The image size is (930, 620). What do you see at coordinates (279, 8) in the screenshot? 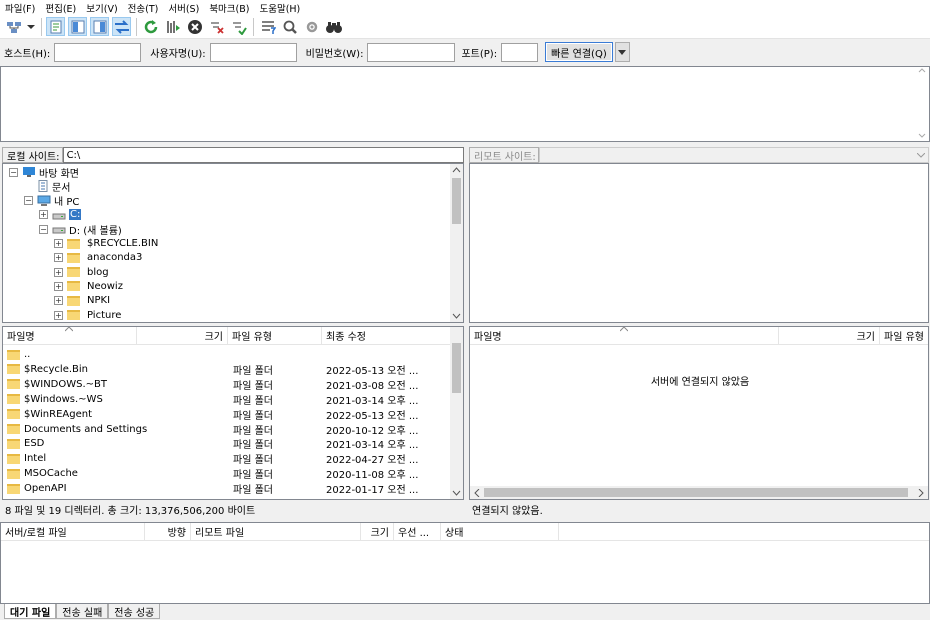
I see `menu-help: 도움말(H)` at bounding box center [279, 8].